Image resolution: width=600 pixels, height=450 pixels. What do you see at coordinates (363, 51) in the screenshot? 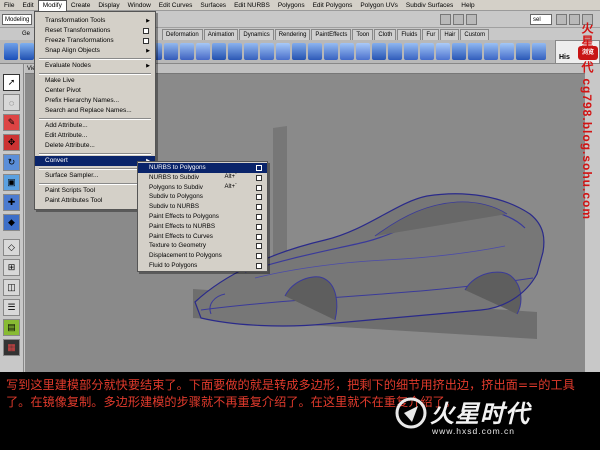
I see `boundary-icon` at bounding box center [363, 51].